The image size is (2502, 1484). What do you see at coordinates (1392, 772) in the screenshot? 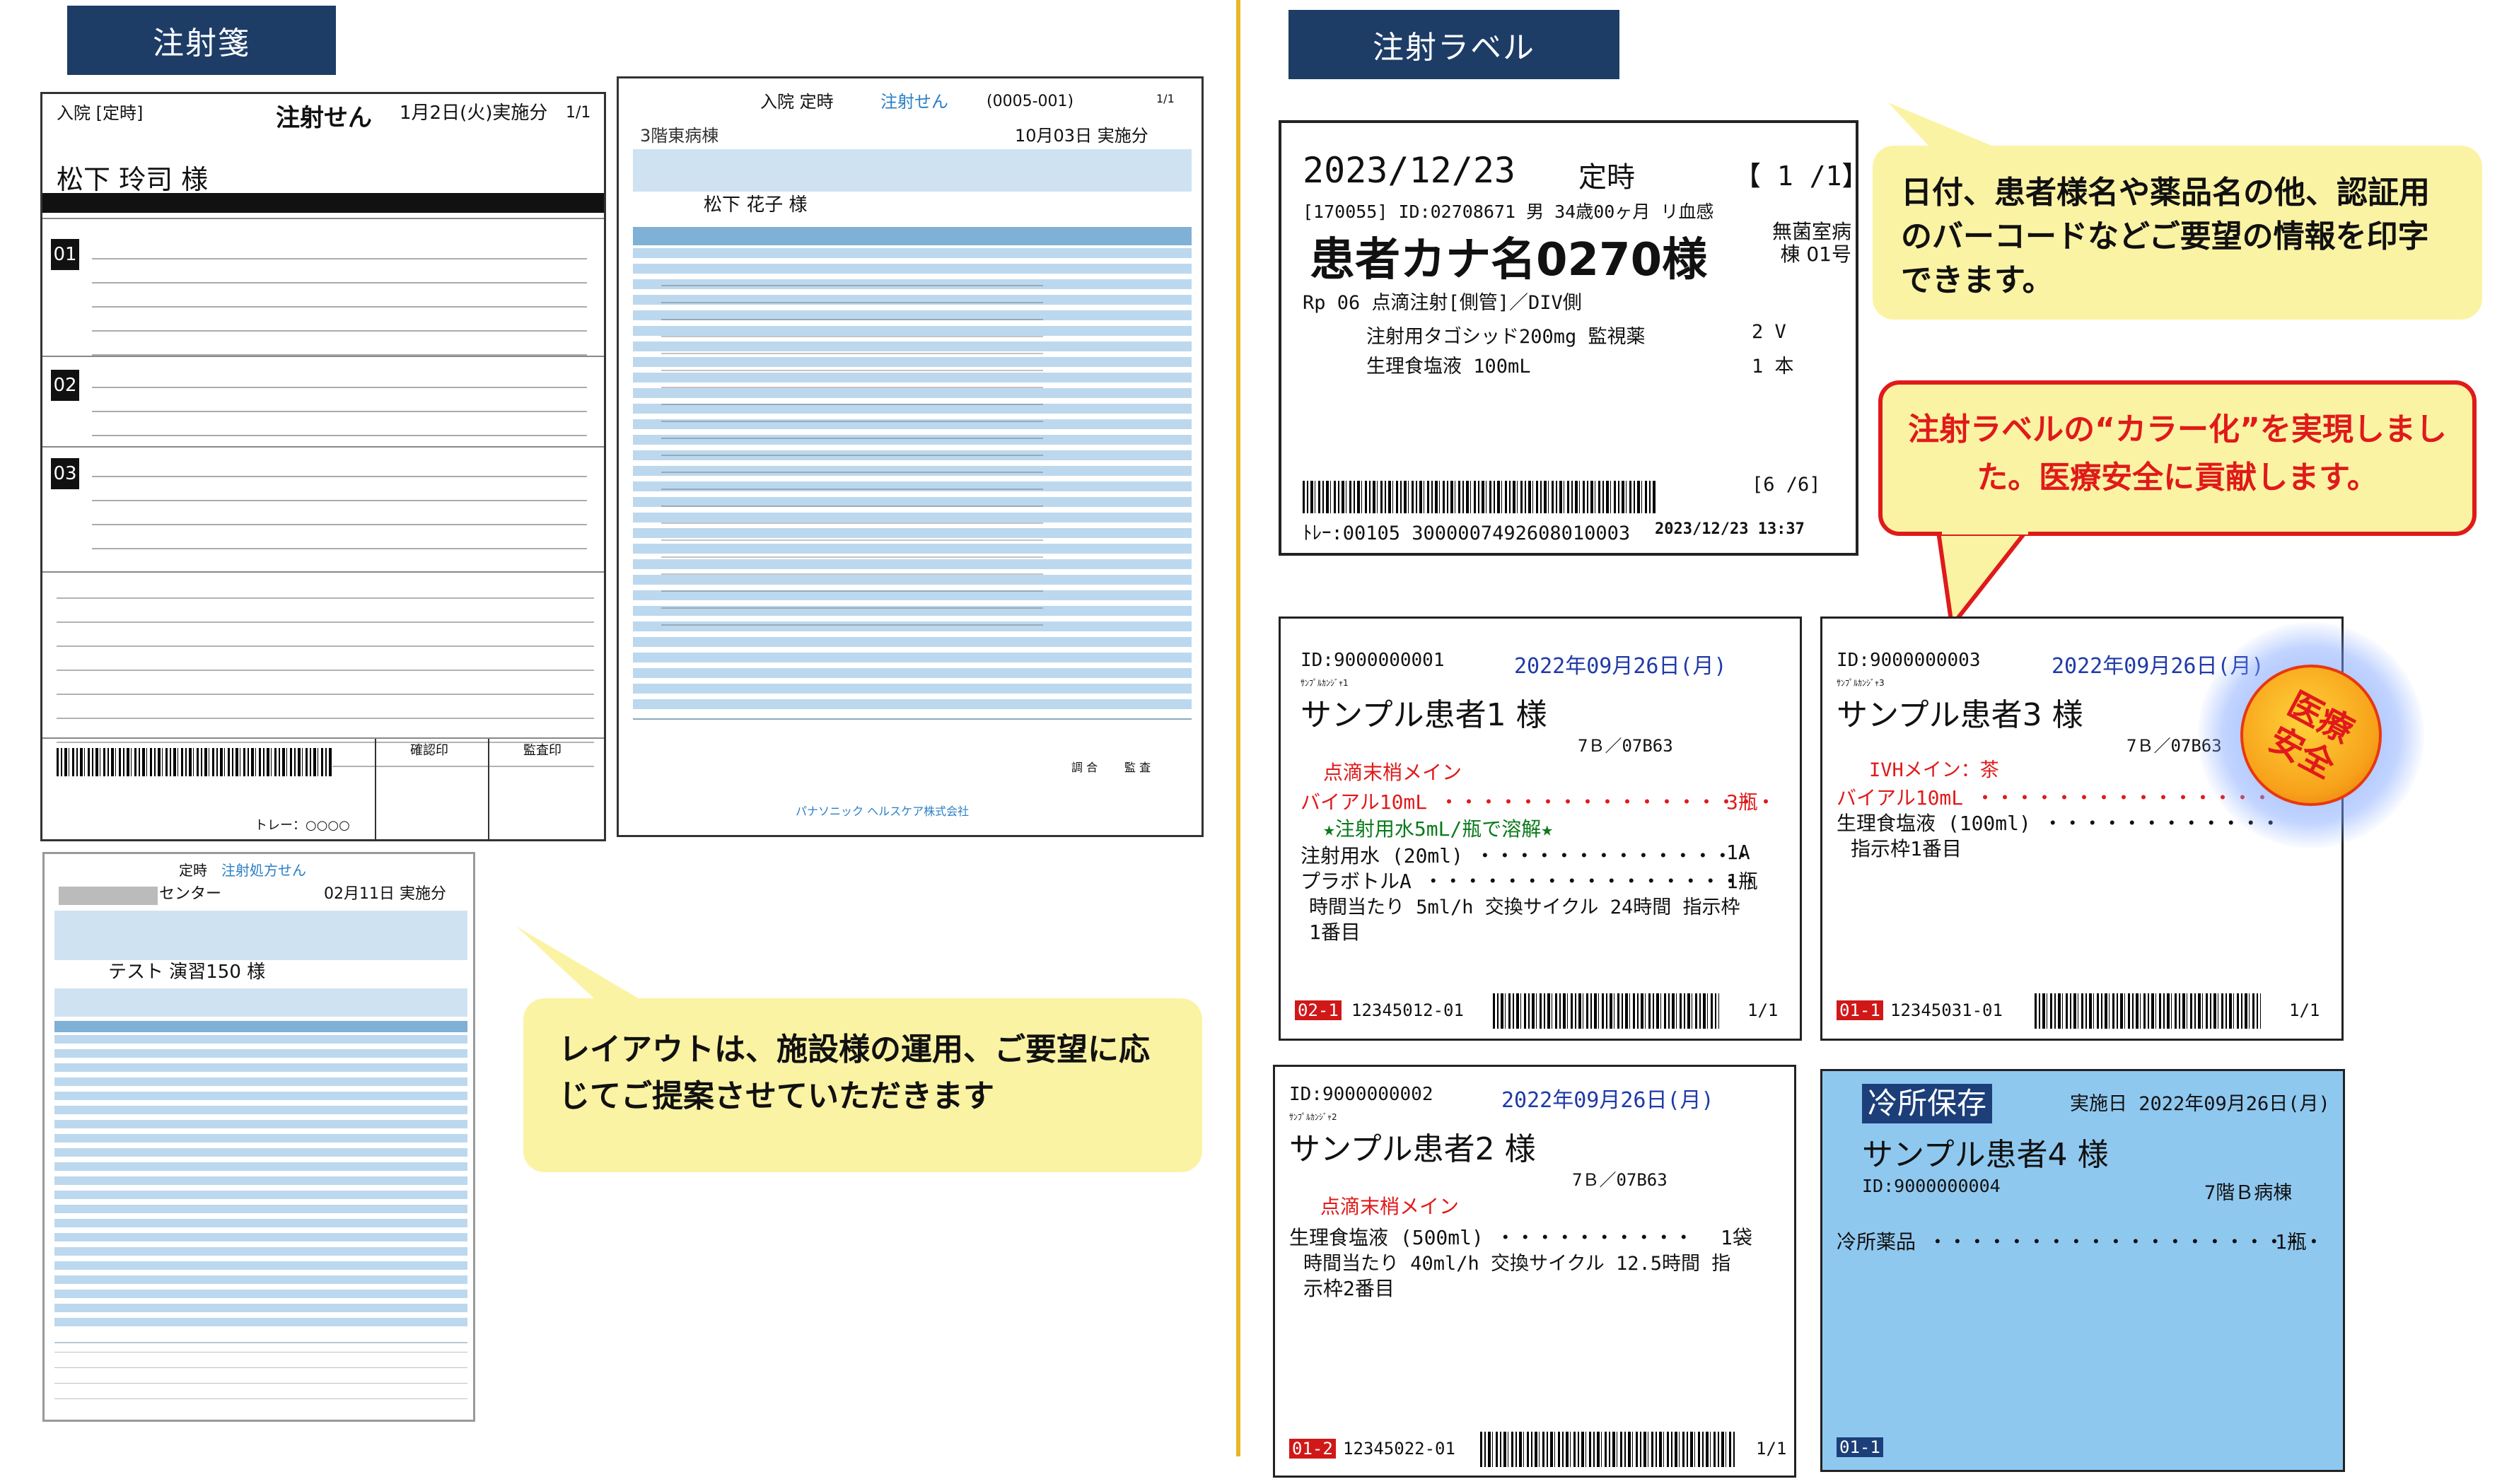
I see `label1-route: 点滴末梢メイン` at bounding box center [1392, 772].